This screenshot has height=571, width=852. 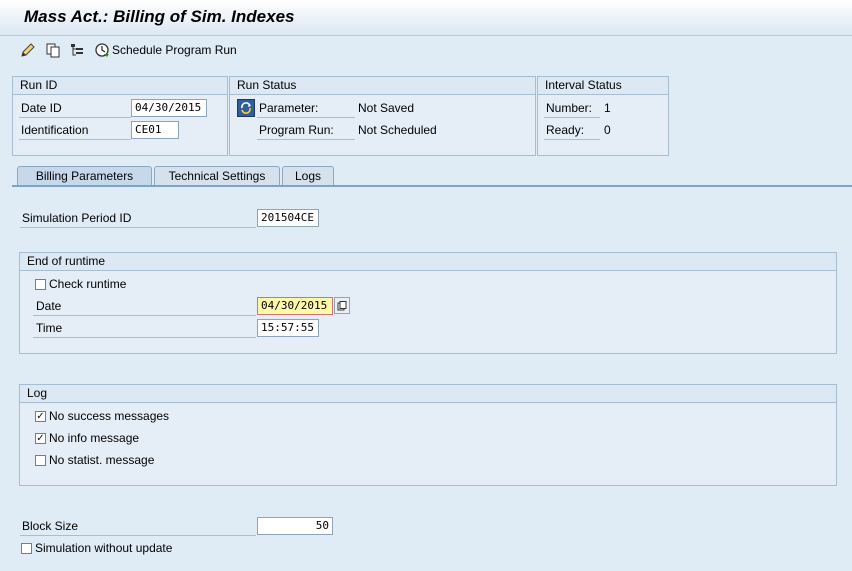 What do you see at coordinates (120, 86) in the screenshot?
I see `run-id-heading: Run ID` at bounding box center [120, 86].